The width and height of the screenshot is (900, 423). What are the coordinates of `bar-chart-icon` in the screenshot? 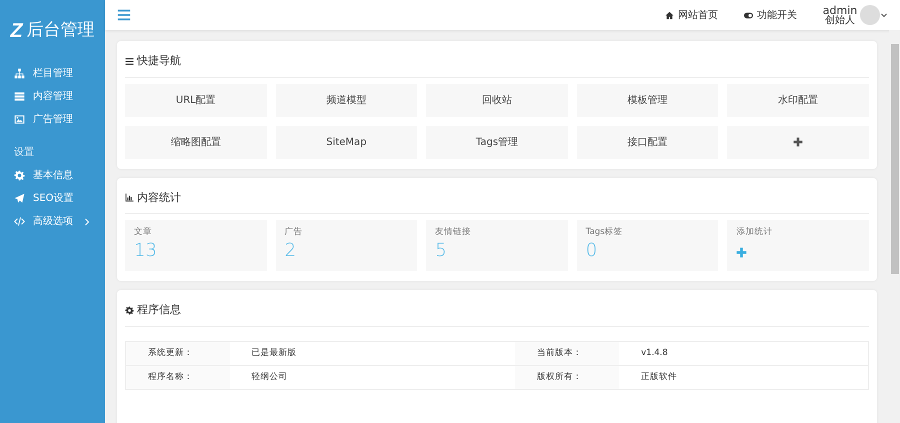 It's located at (129, 197).